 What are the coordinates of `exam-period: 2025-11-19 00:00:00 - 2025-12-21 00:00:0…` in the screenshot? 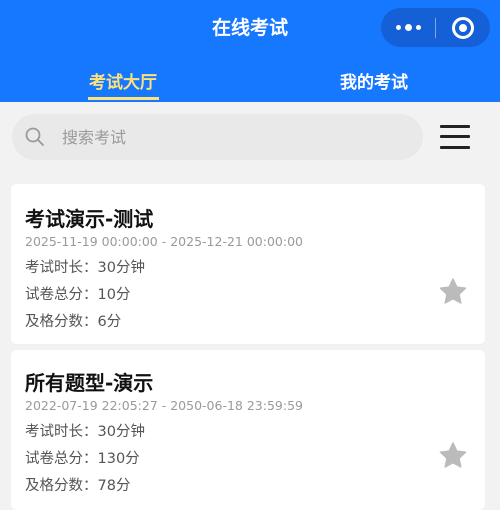 It's located at (164, 241).